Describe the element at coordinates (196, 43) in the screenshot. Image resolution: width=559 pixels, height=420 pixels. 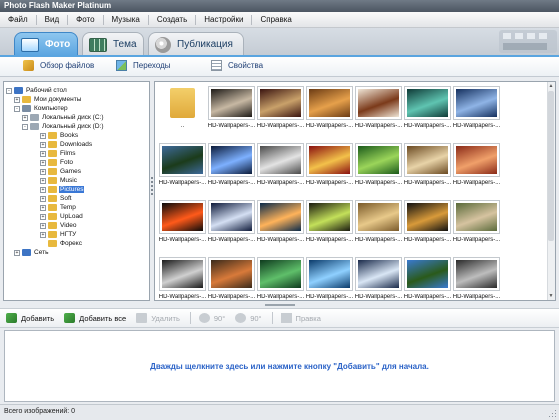
I see `tab-publish: Публикация` at that location.